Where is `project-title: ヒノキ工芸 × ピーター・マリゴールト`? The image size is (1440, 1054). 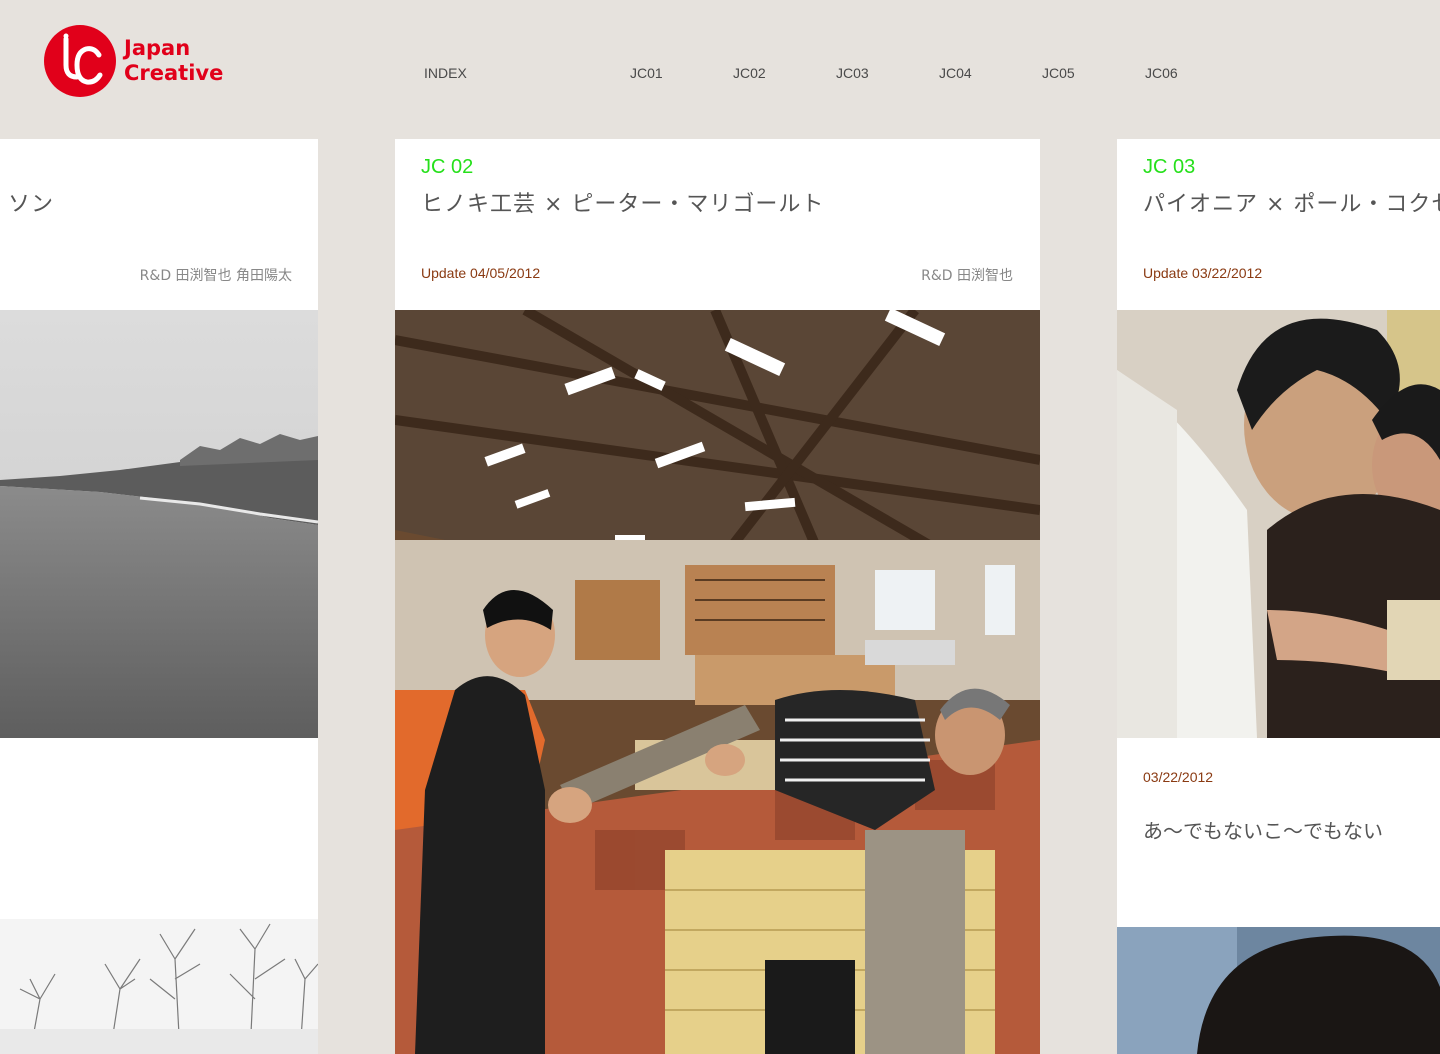
project-title: ヒノキ工芸 × ピーター・マリゴールト is located at coordinates (622, 202).